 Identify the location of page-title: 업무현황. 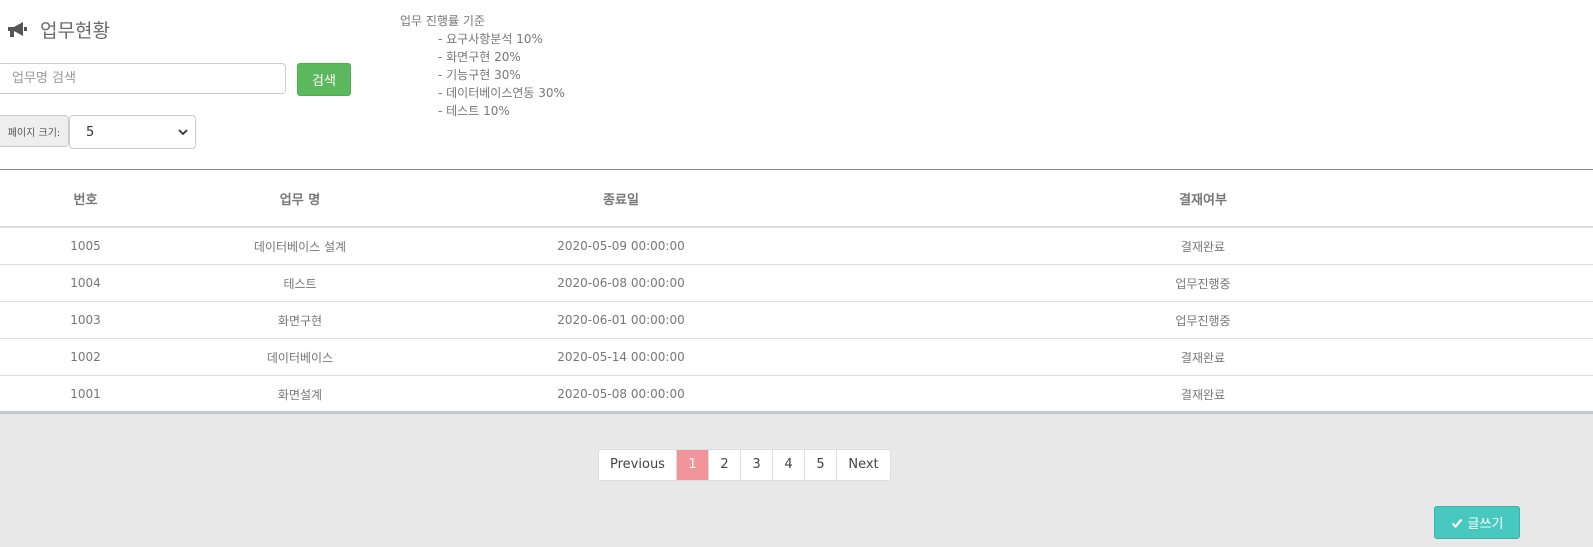
(75, 31).